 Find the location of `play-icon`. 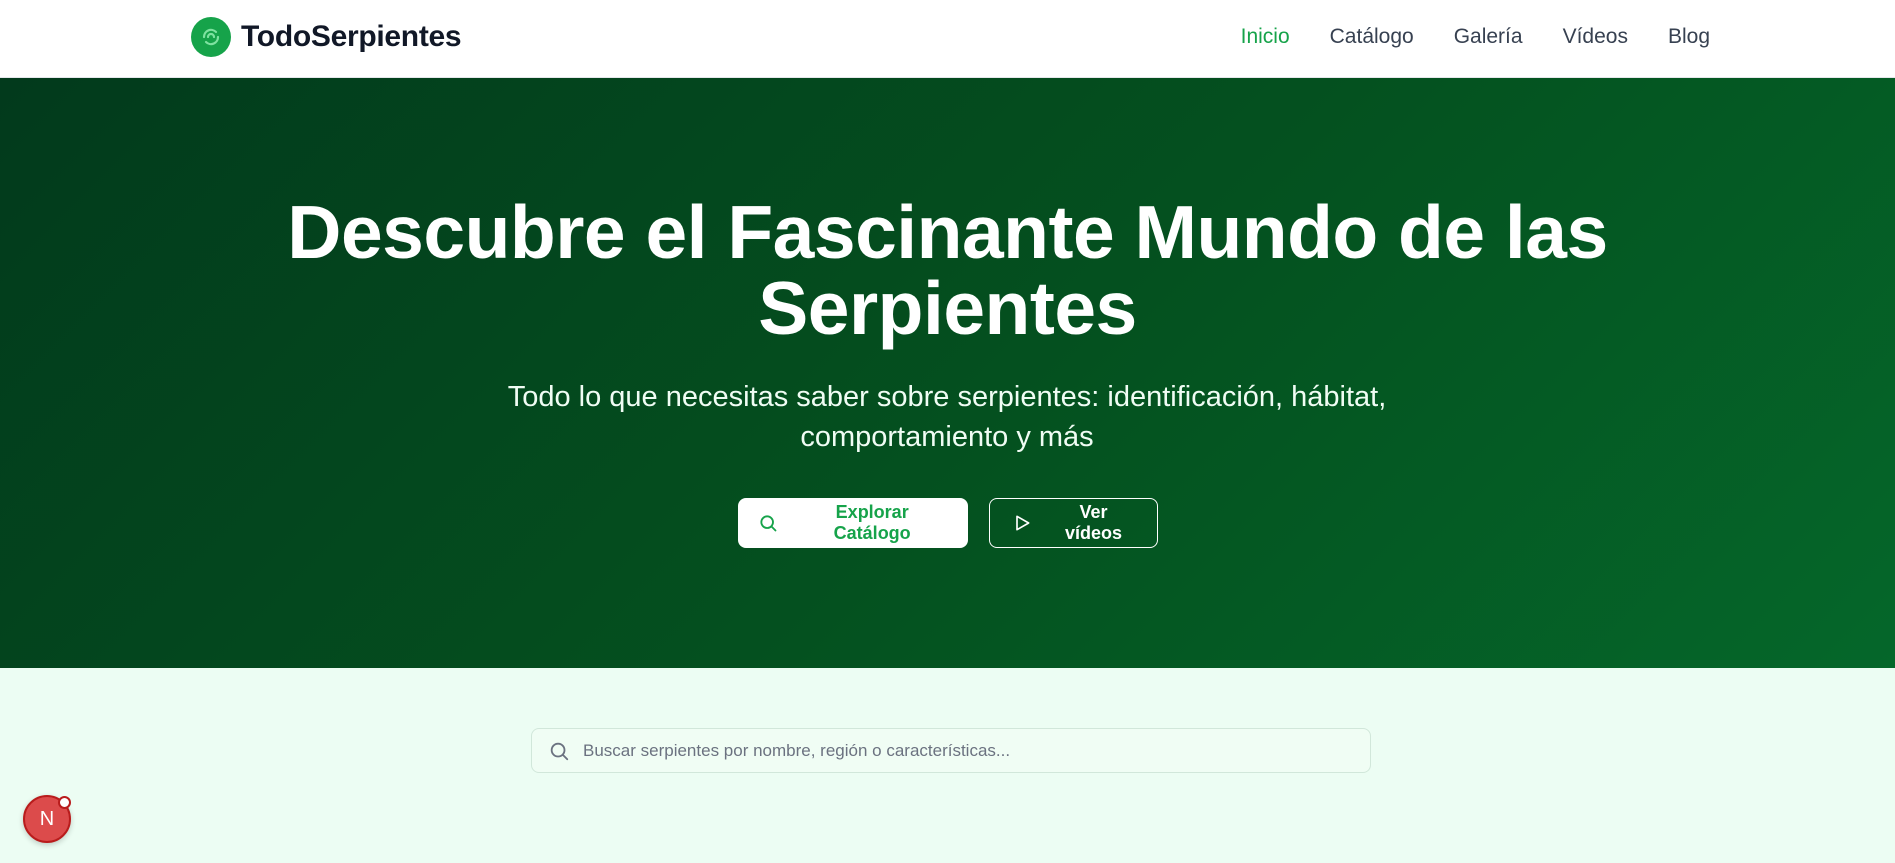

play-icon is located at coordinates (1022, 523).